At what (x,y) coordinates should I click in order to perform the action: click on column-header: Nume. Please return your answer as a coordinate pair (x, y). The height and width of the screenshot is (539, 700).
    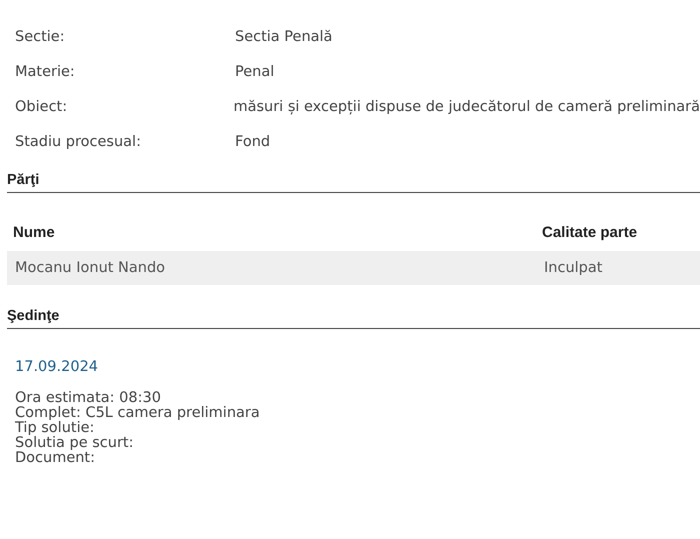
    Looking at the image, I should click on (271, 234).